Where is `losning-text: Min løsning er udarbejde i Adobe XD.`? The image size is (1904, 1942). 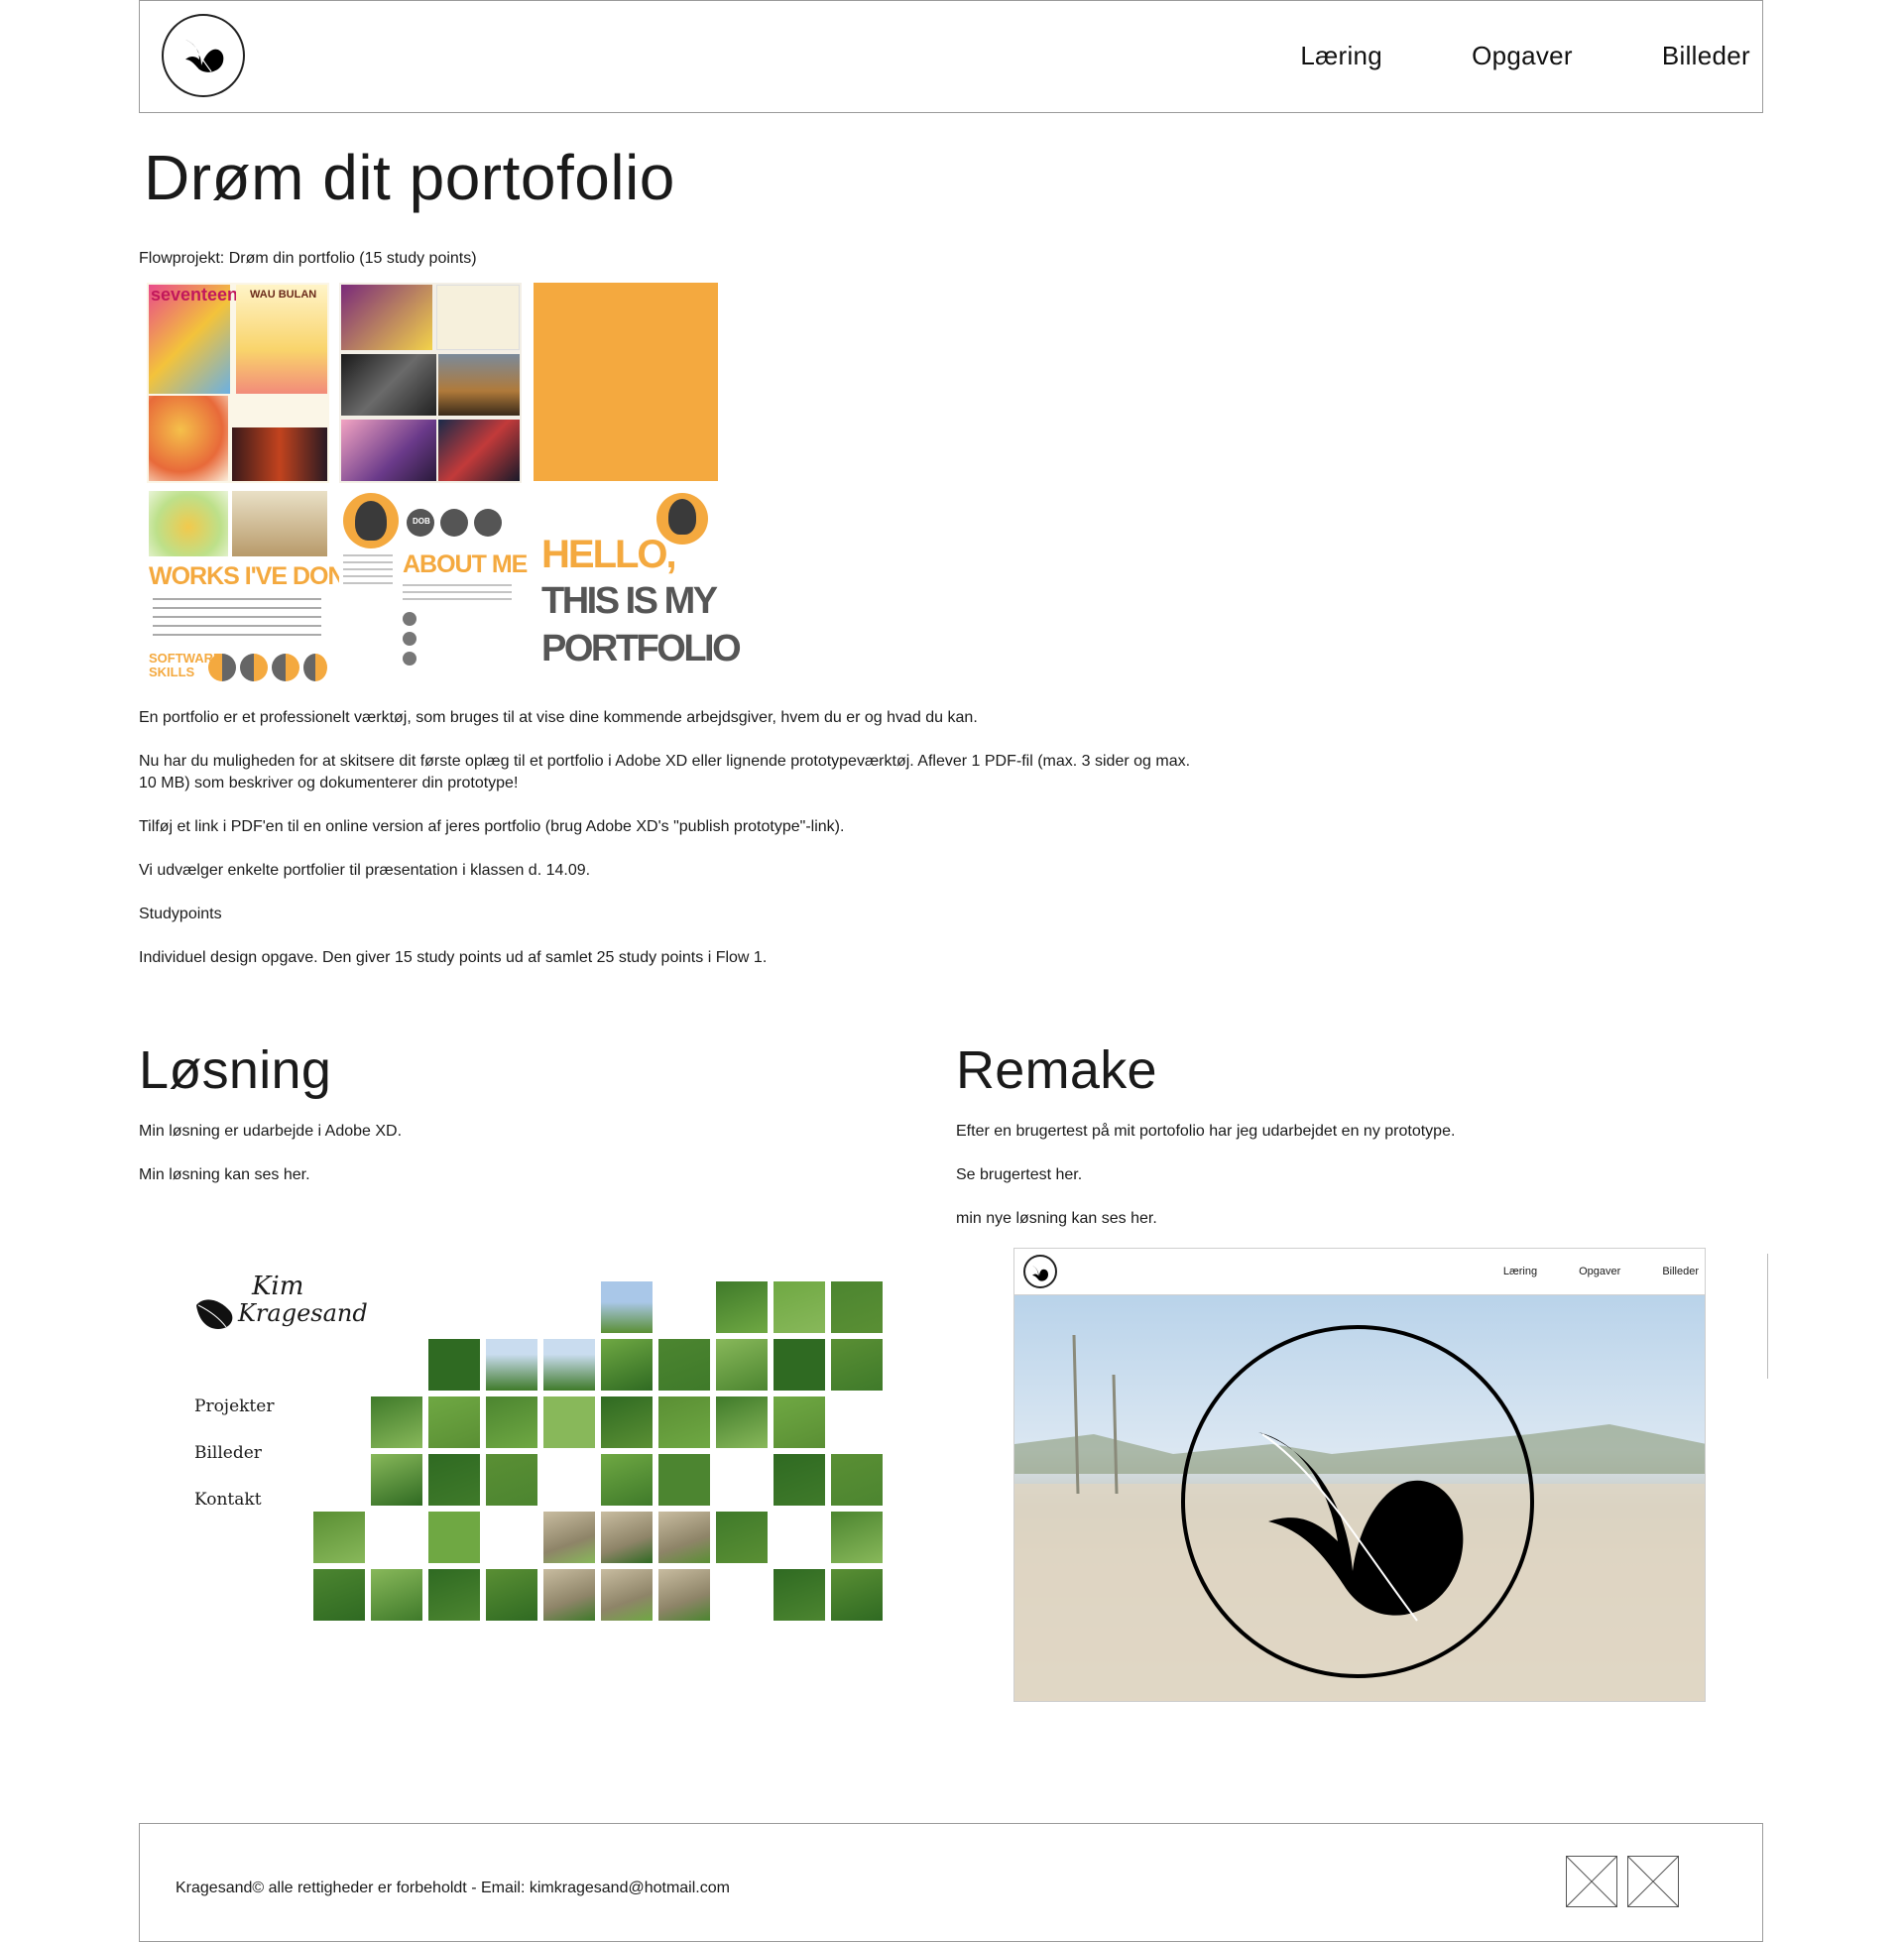 losning-text: Min løsning er udarbejde i Adobe XD. is located at coordinates (271, 1131).